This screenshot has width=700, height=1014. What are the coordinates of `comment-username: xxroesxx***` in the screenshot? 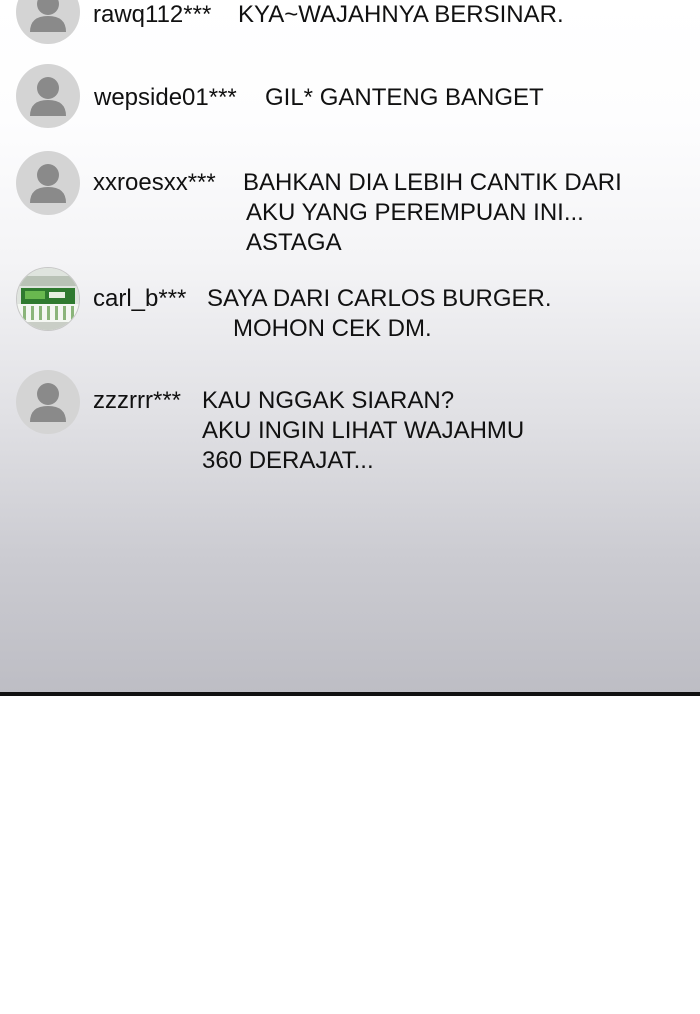 It's located at (154, 183).